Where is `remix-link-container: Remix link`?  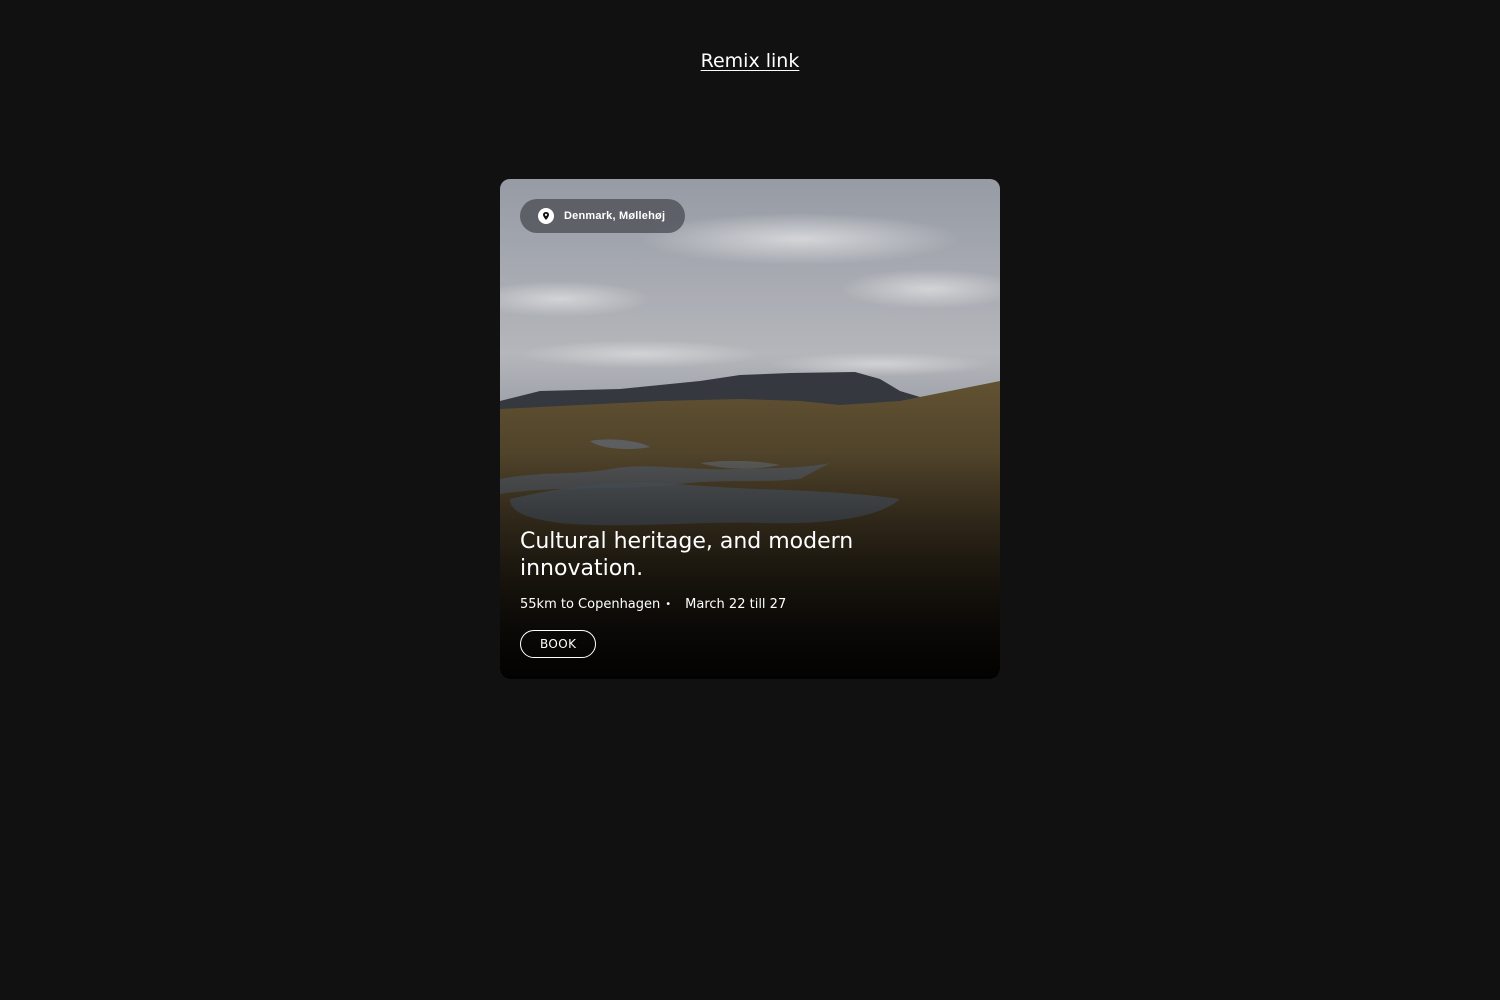 remix-link-container: Remix link is located at coordinates (750, 61).